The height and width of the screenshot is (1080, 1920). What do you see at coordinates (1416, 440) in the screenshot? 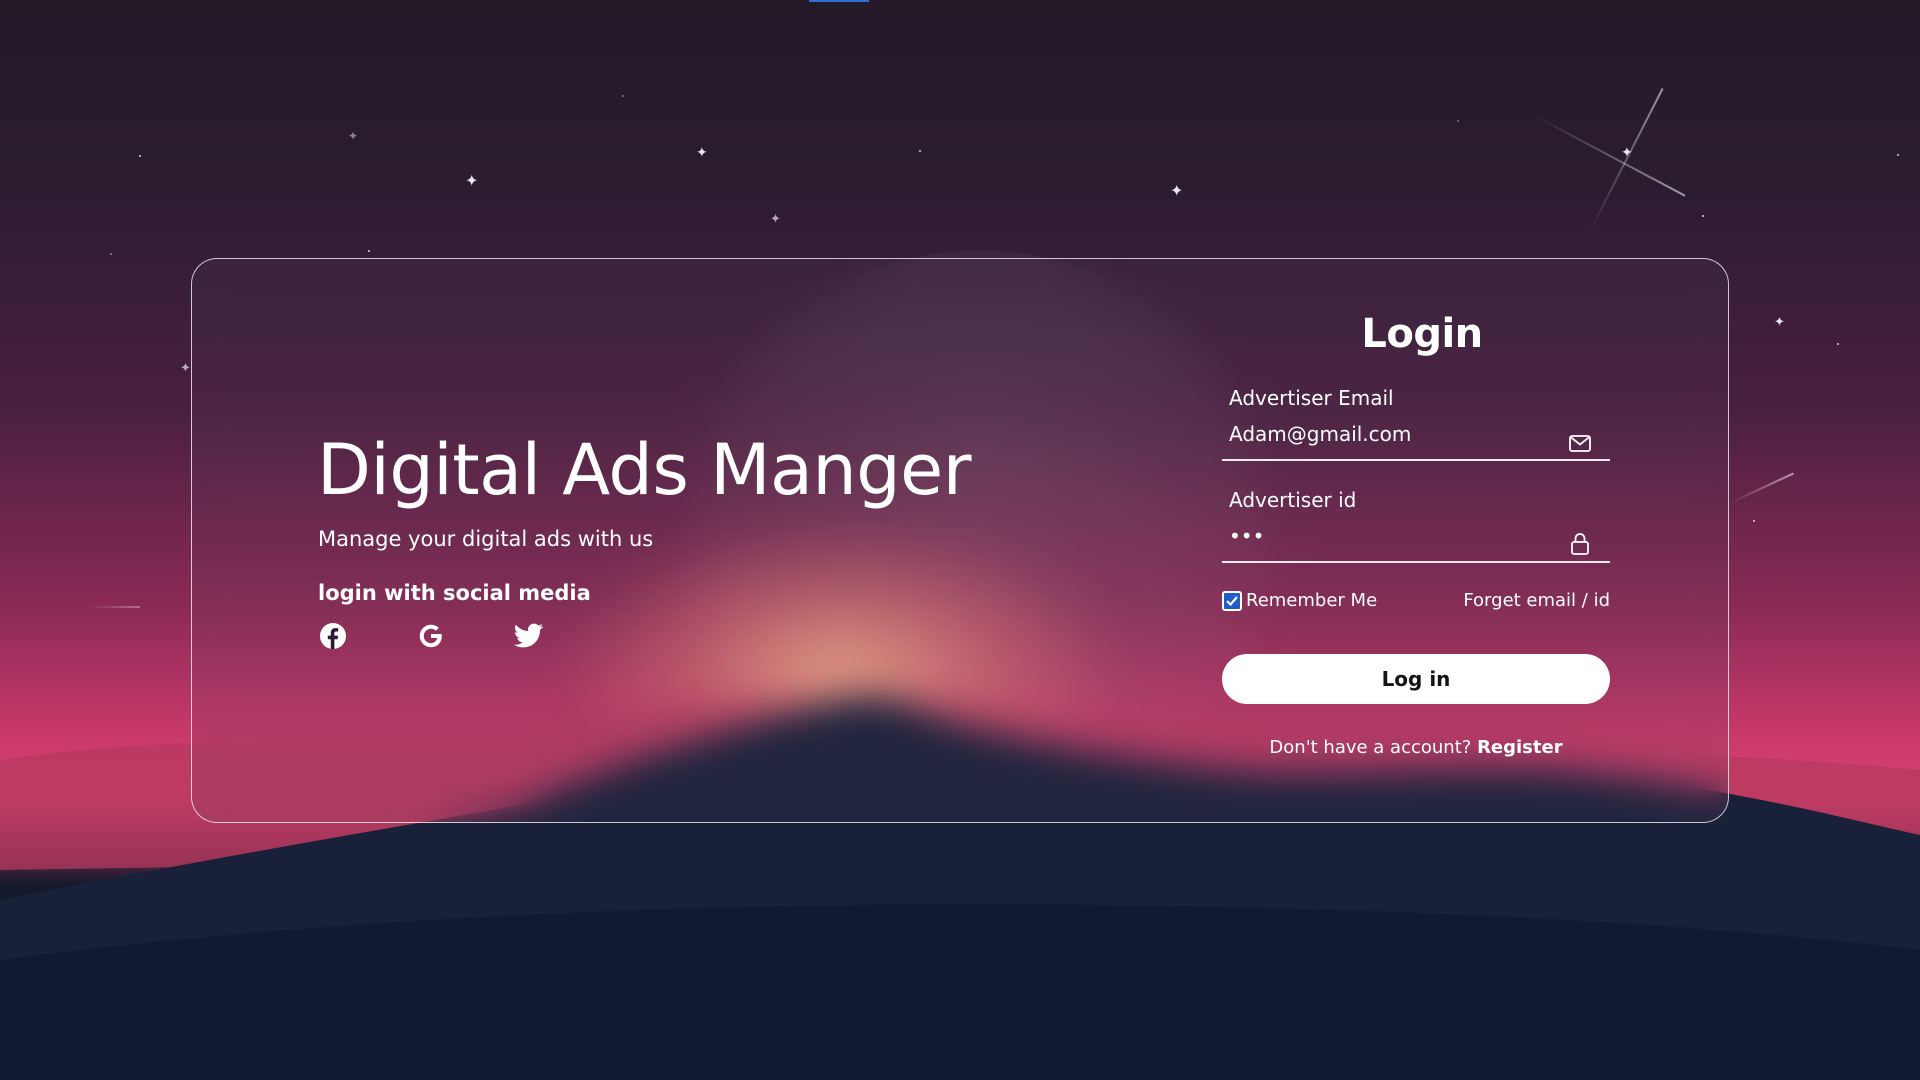
I see `email-field` at bounding box center [1416, 440].